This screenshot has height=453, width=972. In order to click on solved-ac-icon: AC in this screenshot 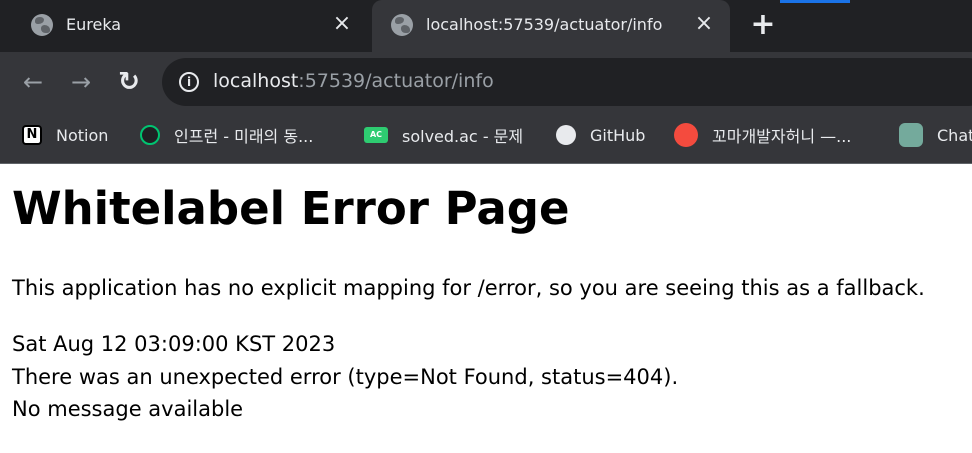, I will do `click(376, 135)`.